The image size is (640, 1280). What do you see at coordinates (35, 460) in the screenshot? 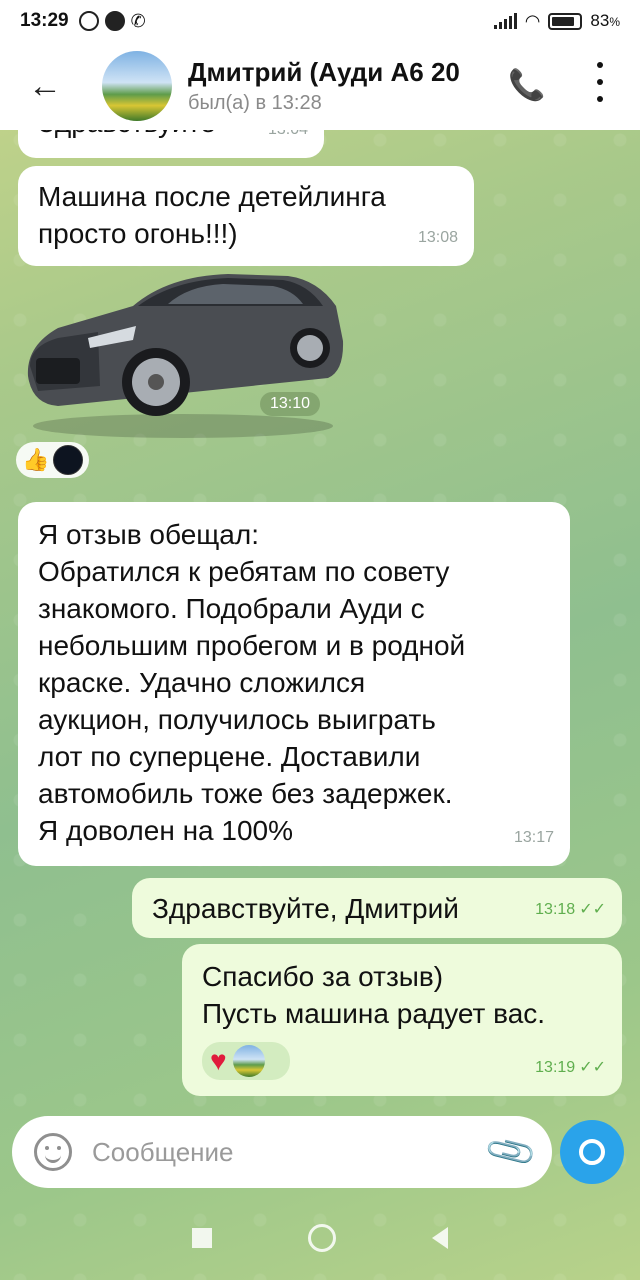
I see `thumbs-up-icon: 👍` at bounding box center [35, 460].